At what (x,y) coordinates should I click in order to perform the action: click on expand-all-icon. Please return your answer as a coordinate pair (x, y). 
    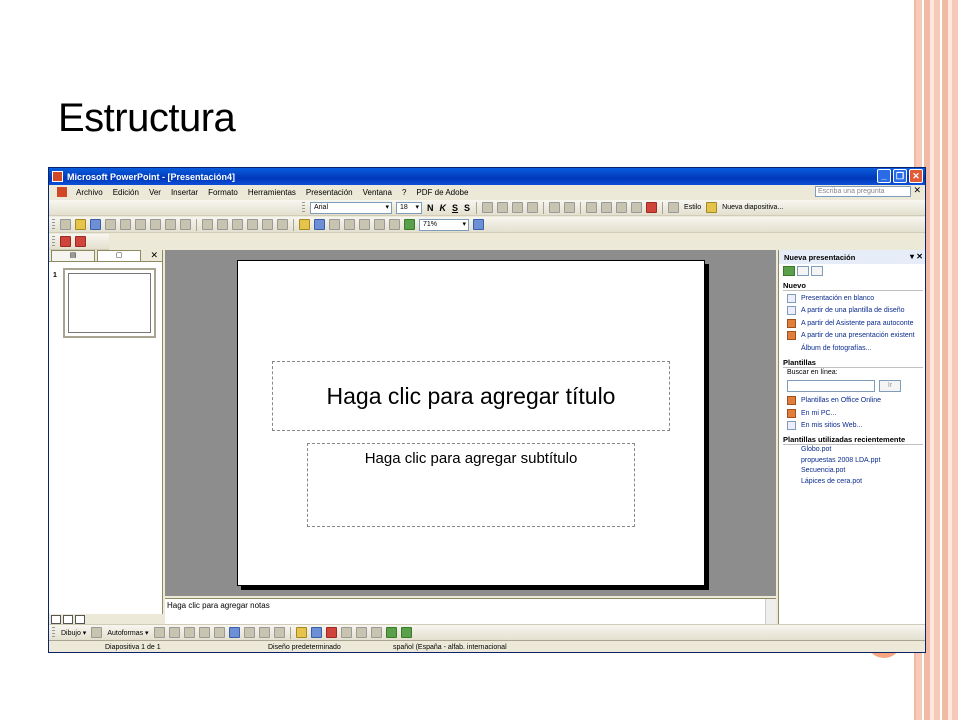
    Looking at the image, I should click on (364, 224).